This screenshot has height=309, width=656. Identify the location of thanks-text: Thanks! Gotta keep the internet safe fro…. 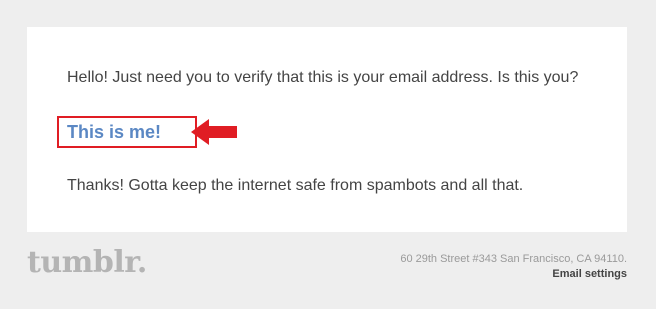
(295, 185).